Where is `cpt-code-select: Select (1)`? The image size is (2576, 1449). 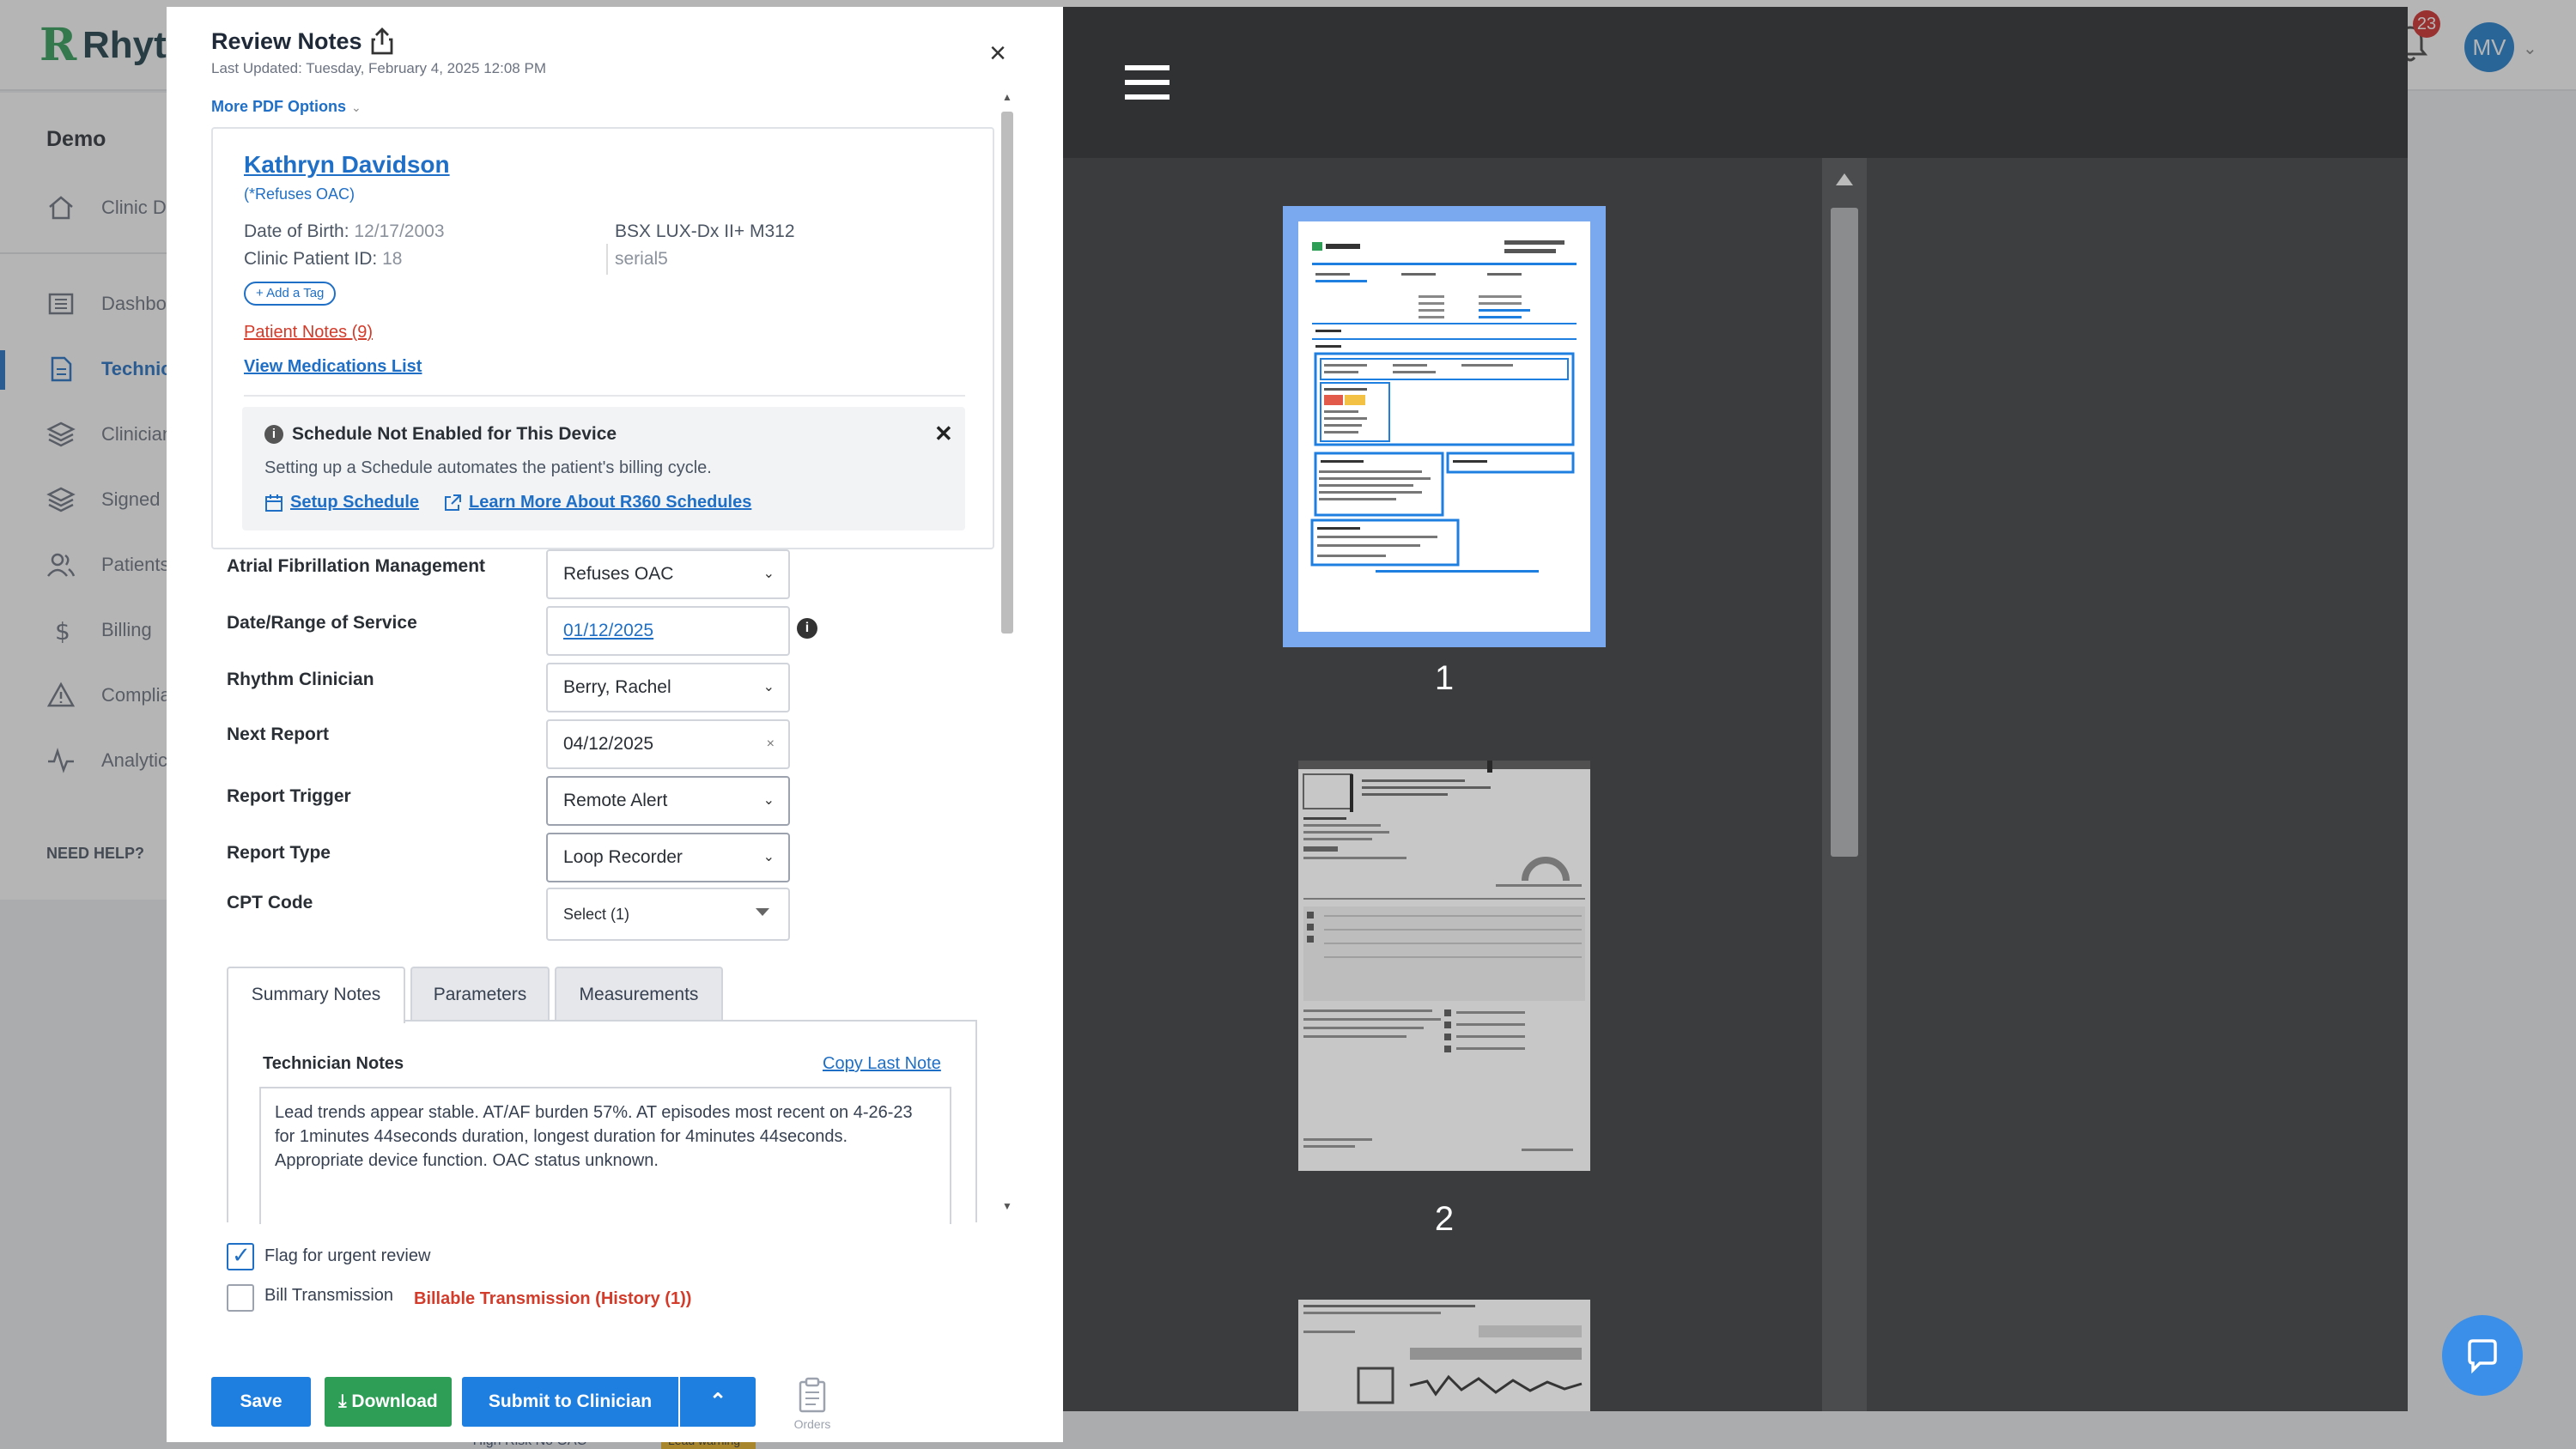 cpt-code-select: Select (1) is located at coordinates (668, 914).